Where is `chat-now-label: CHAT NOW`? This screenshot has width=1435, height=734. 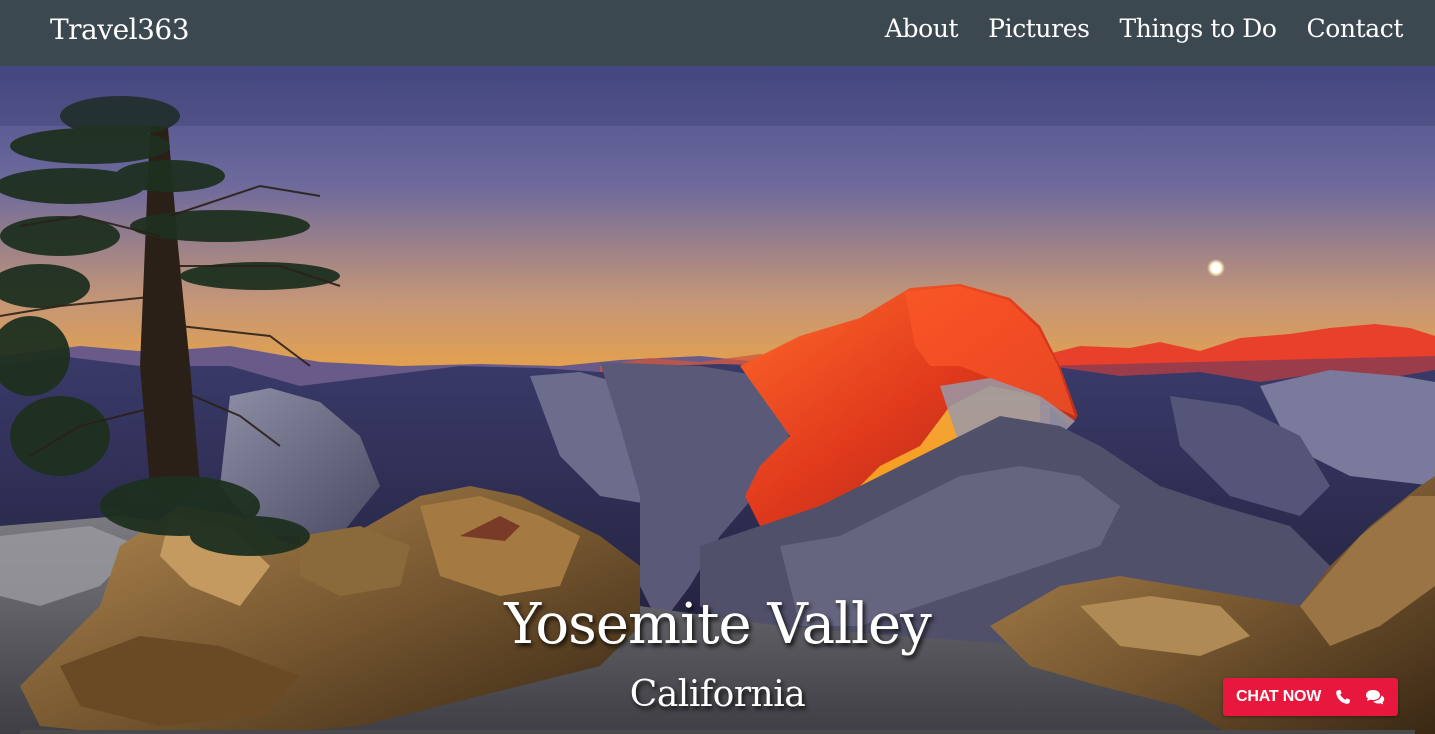
chat-now-label: CHAT NOW is located at coordinates (1279, 696).